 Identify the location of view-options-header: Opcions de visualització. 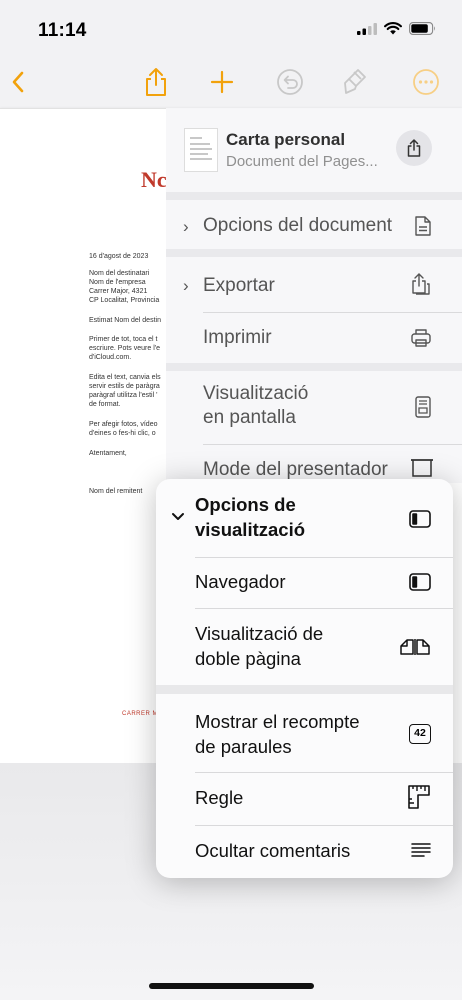
(304, 518).